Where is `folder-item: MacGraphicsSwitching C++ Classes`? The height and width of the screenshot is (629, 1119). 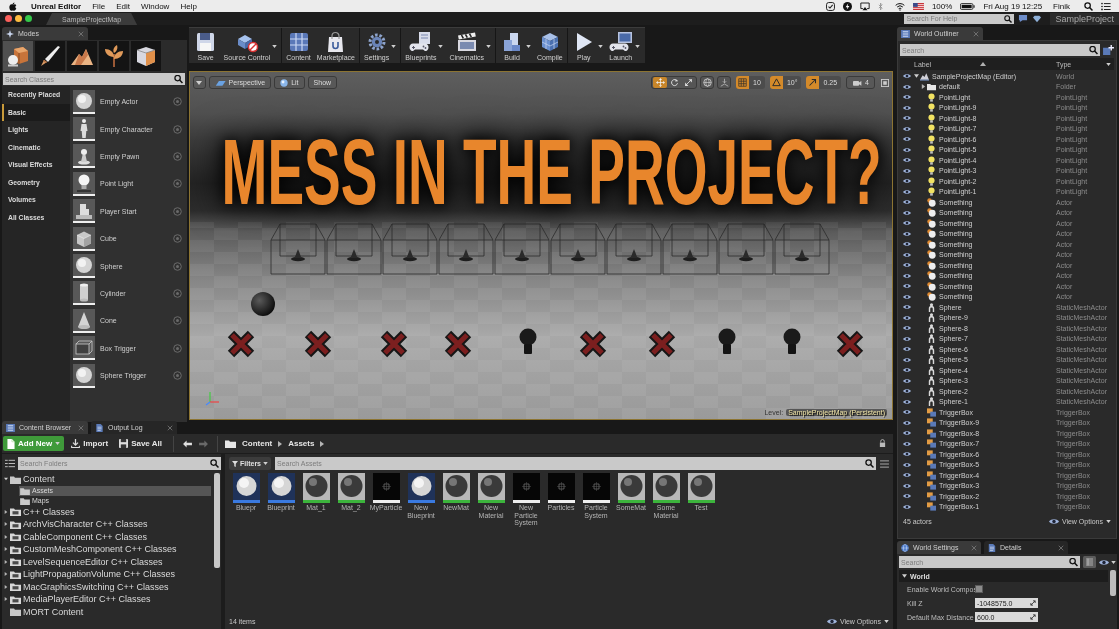
folder-item: MacGraphicsSwitching C++ Classes is located at coordinates (110, 586).